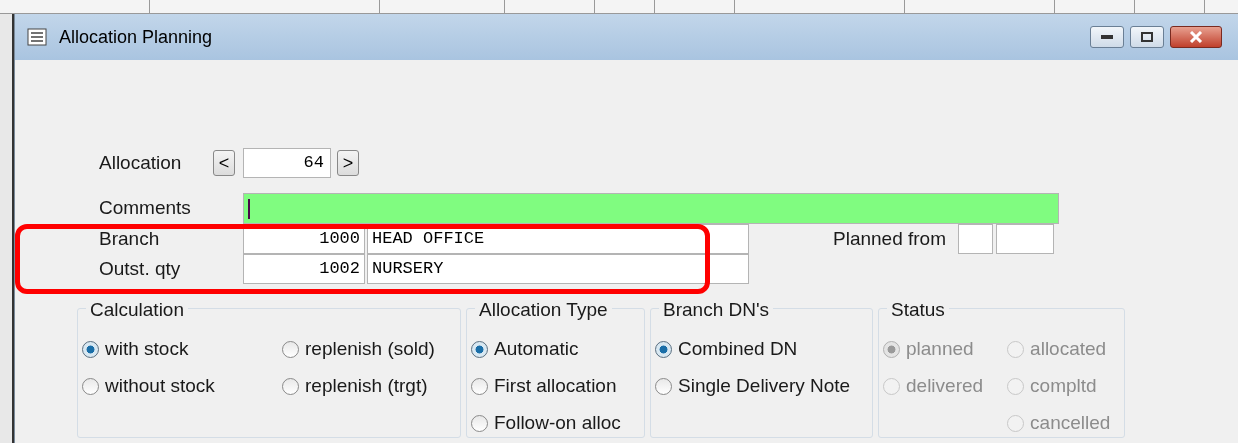 The width and height of the screenshot is (1238, 443). Describe the element at coordinates (140, 162) in the screenshot. I see `allocation-label: Allocation` at that location.